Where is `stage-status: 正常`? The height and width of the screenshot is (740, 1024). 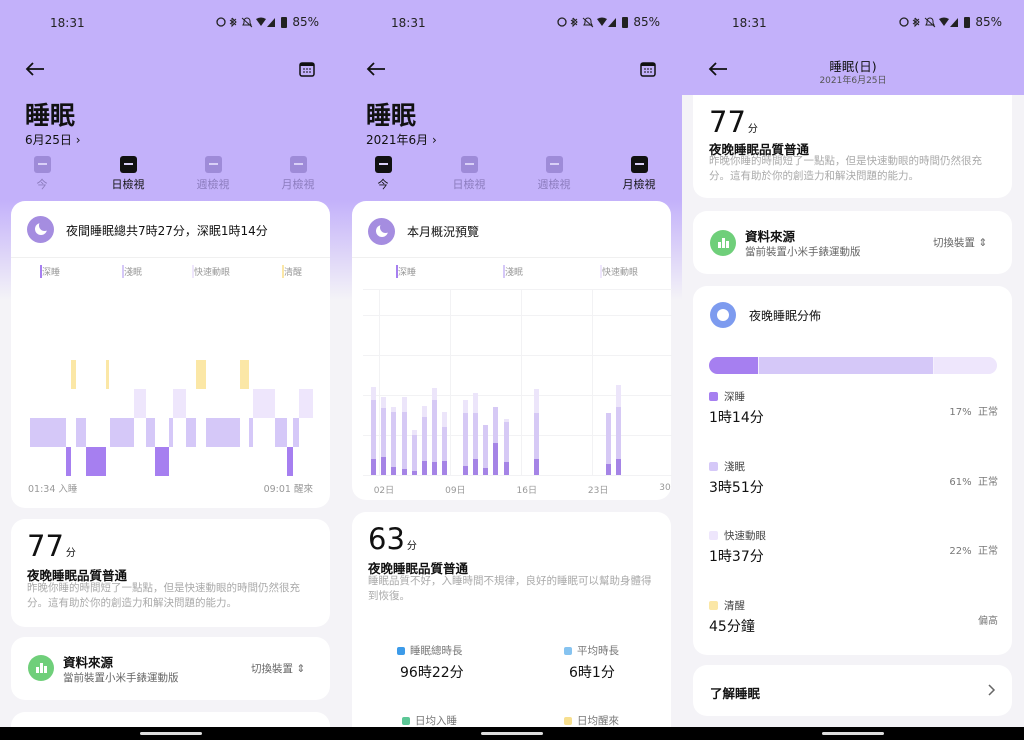
stage-status: 正常 is located at coordinates (988, 412).